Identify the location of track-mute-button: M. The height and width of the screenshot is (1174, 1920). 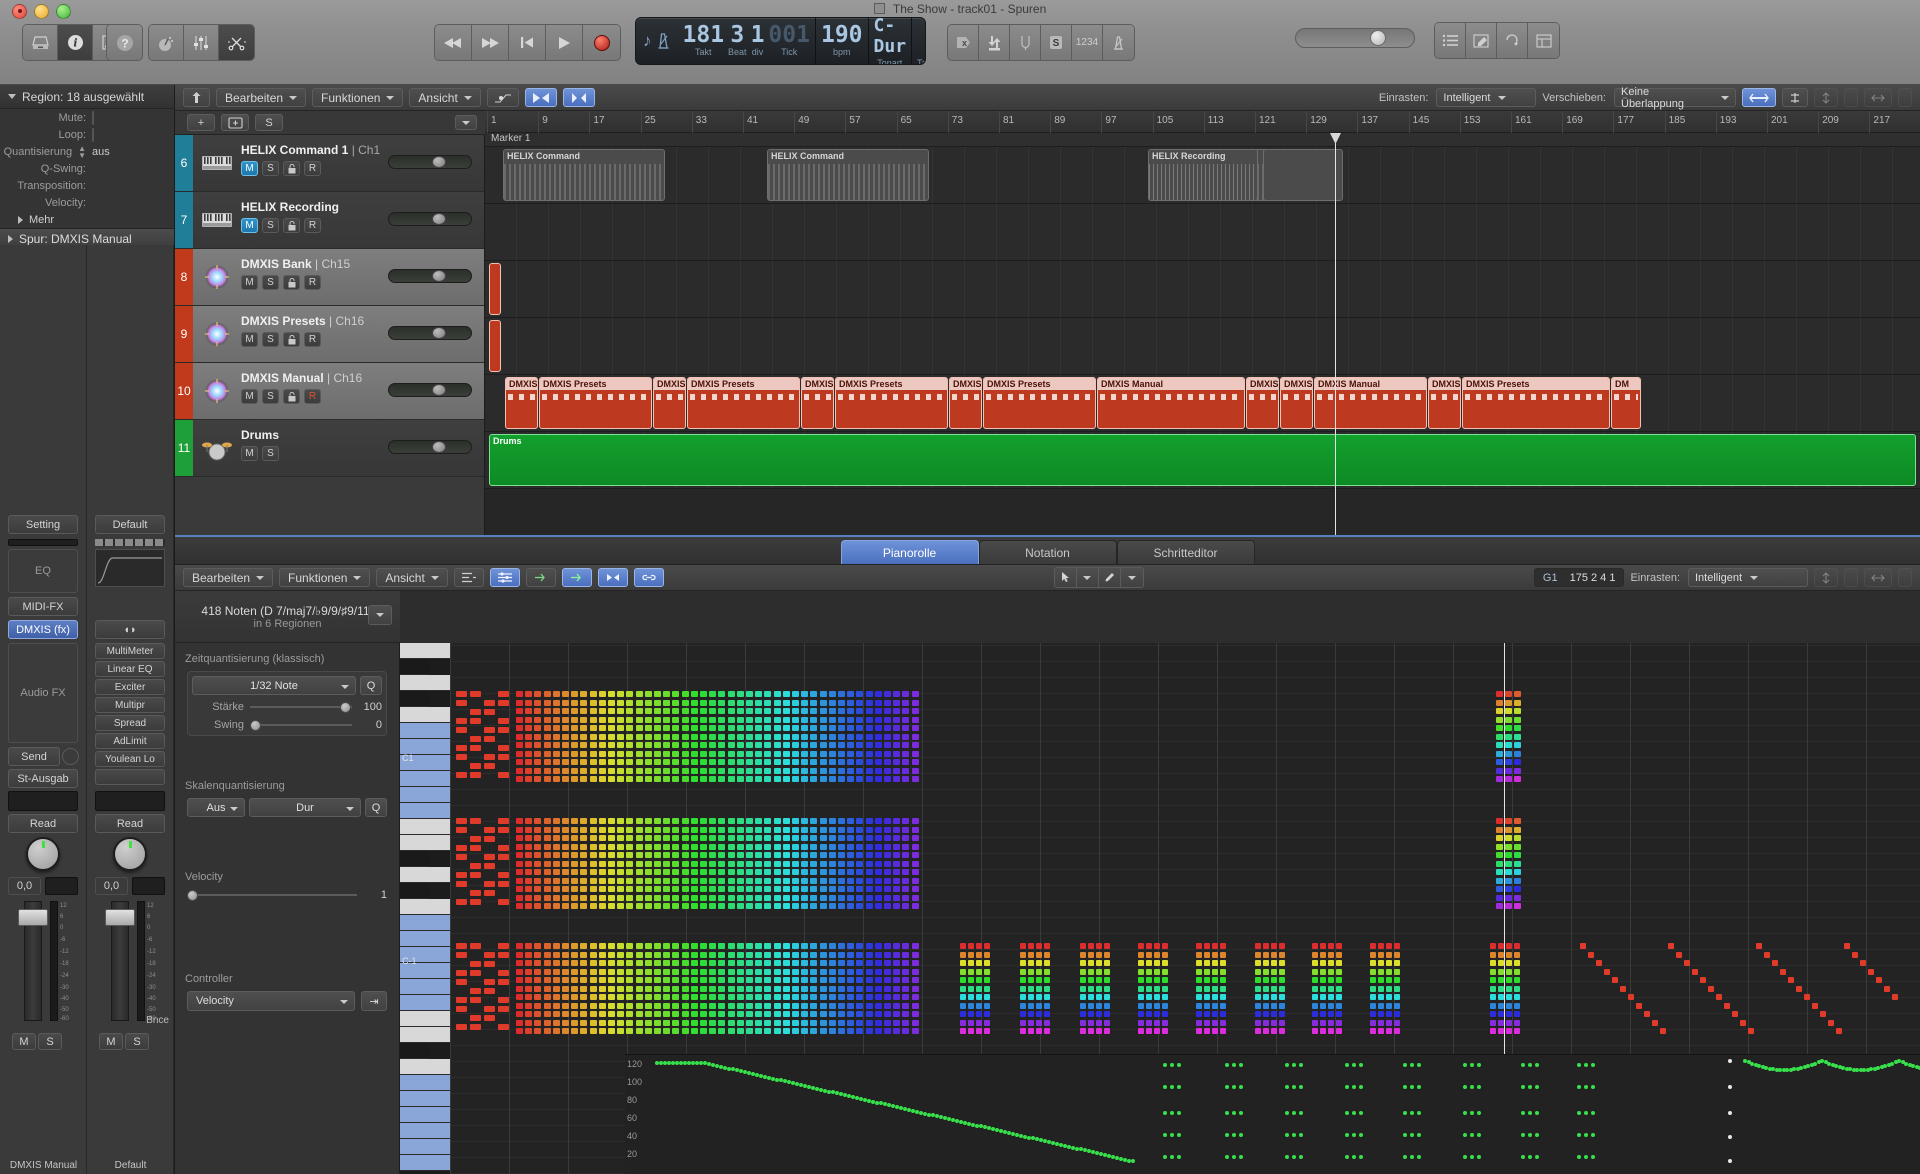
(249, 339).